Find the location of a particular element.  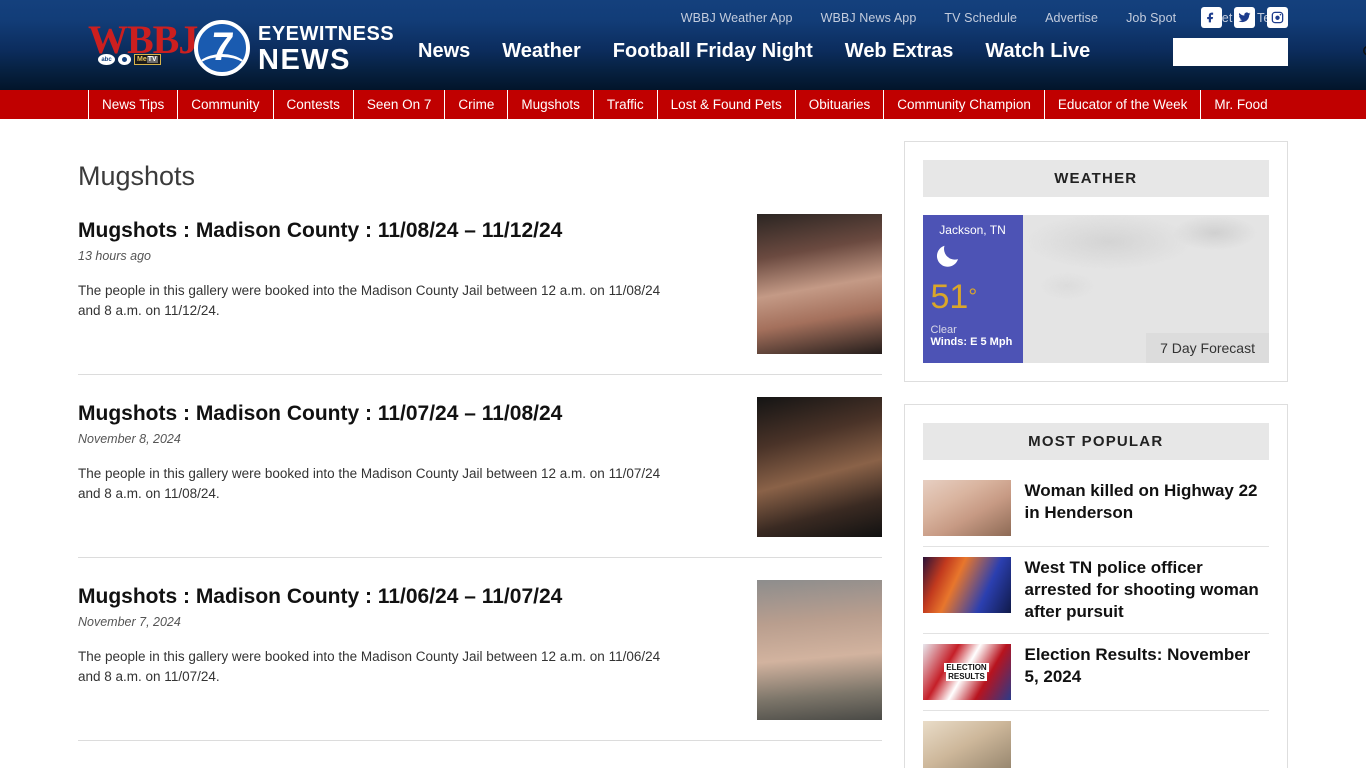

subnav-item-lost-and-found-pets: Lost & Found Pets is located at coordinates (727, 104).